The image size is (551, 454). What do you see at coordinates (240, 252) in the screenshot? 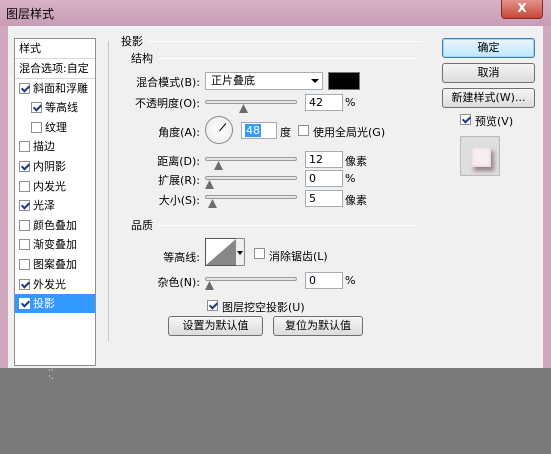
I see `contour-dropdown` at bounding box center [240, 252].